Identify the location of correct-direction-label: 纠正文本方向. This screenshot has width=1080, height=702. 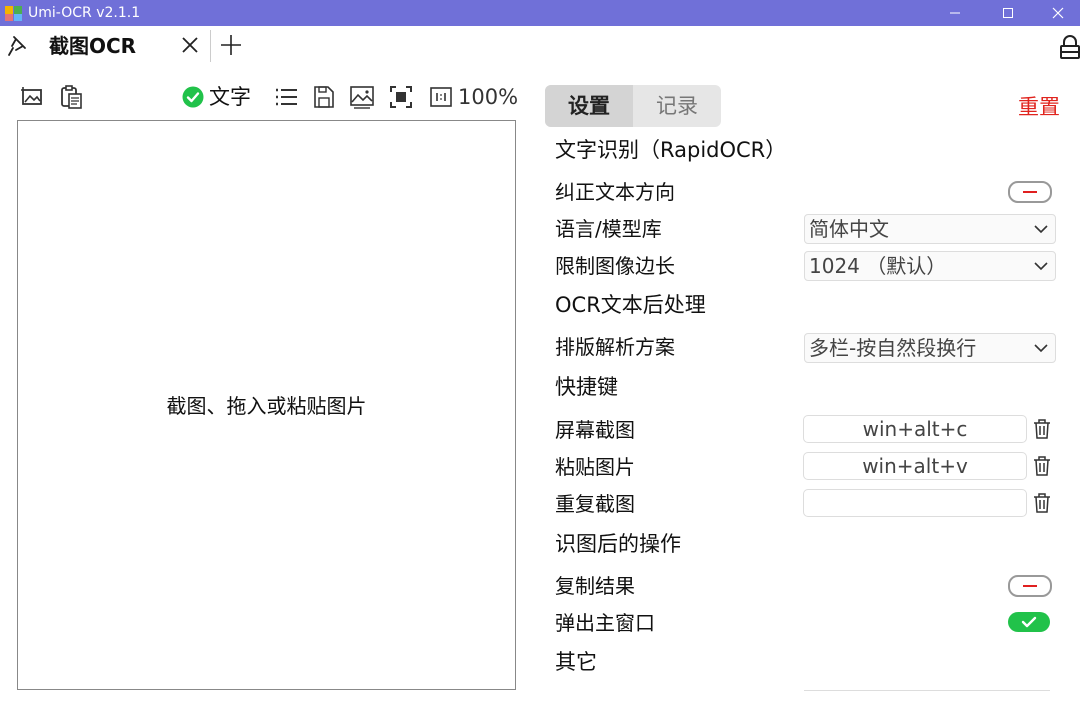
(615, 192).